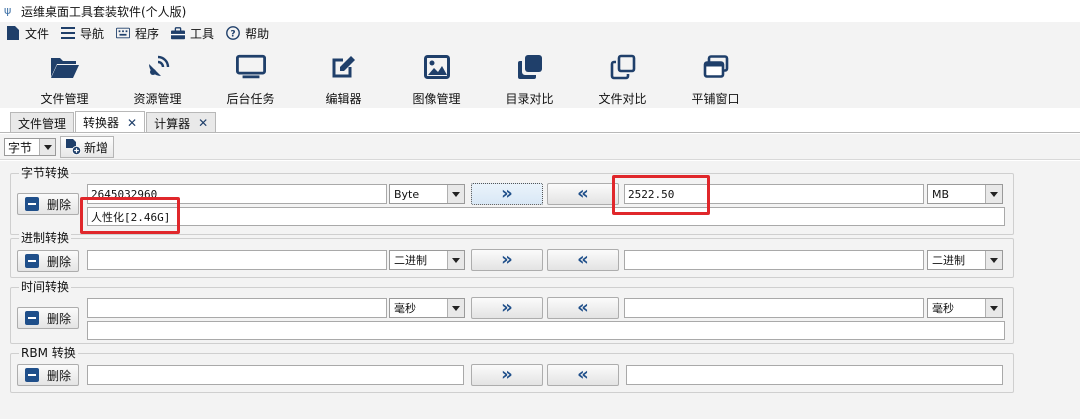 This screenshot has height=419, width=1080. I want to click on toolbar-file-manager: 文件管理, so click(64, 75).